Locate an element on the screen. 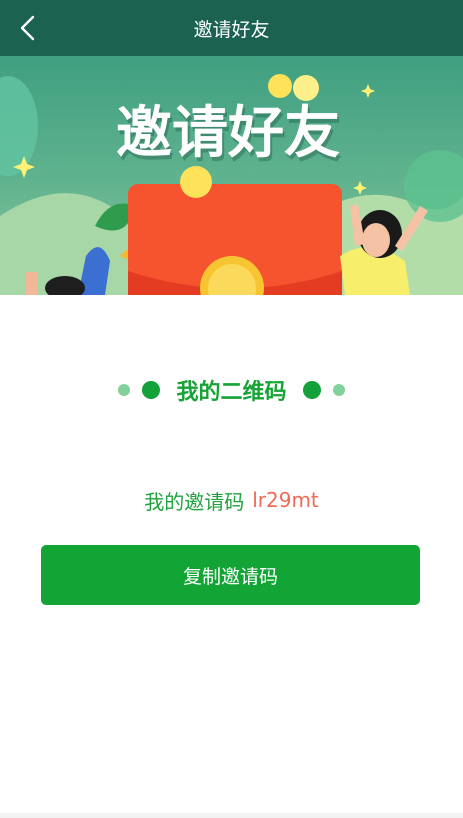 The height and width of the screenshot is (818, 463). invite-code-label: 我的邀请码 is located at coordinates (194, 501).